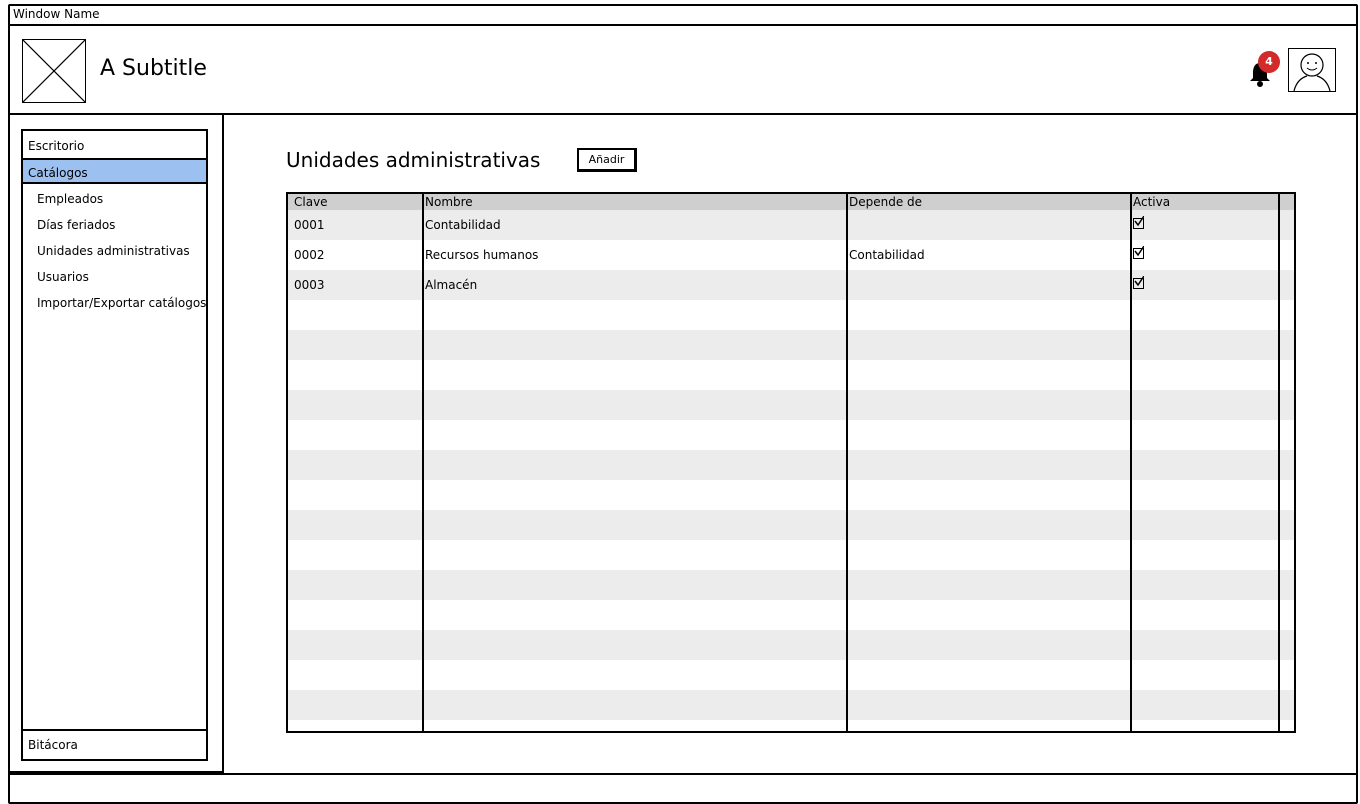 This screenshot has width=1360, height=804. What do you see at coordinates (114, 744) in the screenshot?
I see `sidebar-item-bitacora: Bitácora` at bounding box center [114, 744].